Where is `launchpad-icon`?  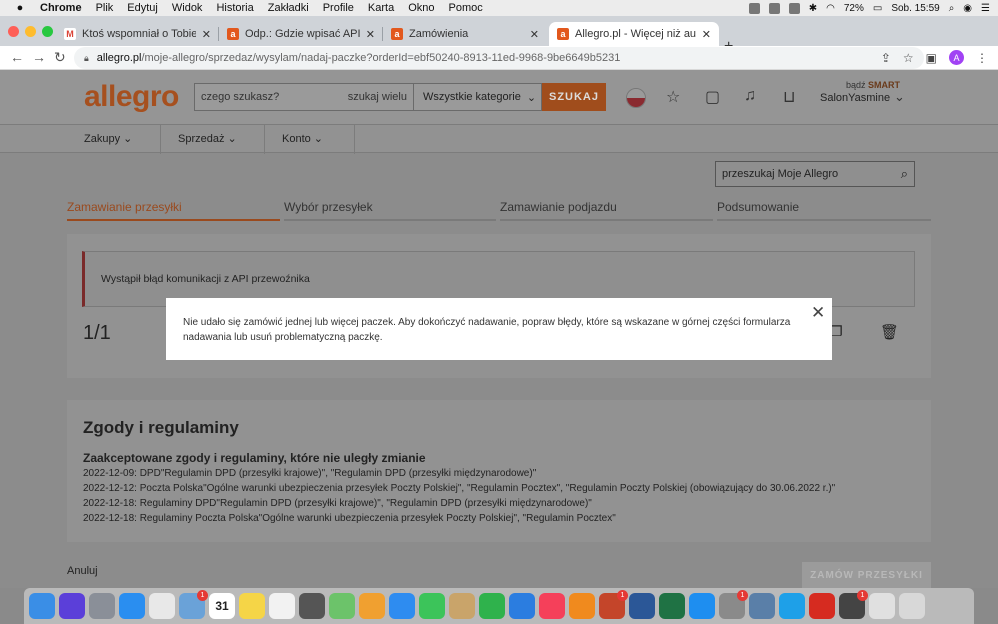
launchpad-icon is located at coordinates (102, 606).